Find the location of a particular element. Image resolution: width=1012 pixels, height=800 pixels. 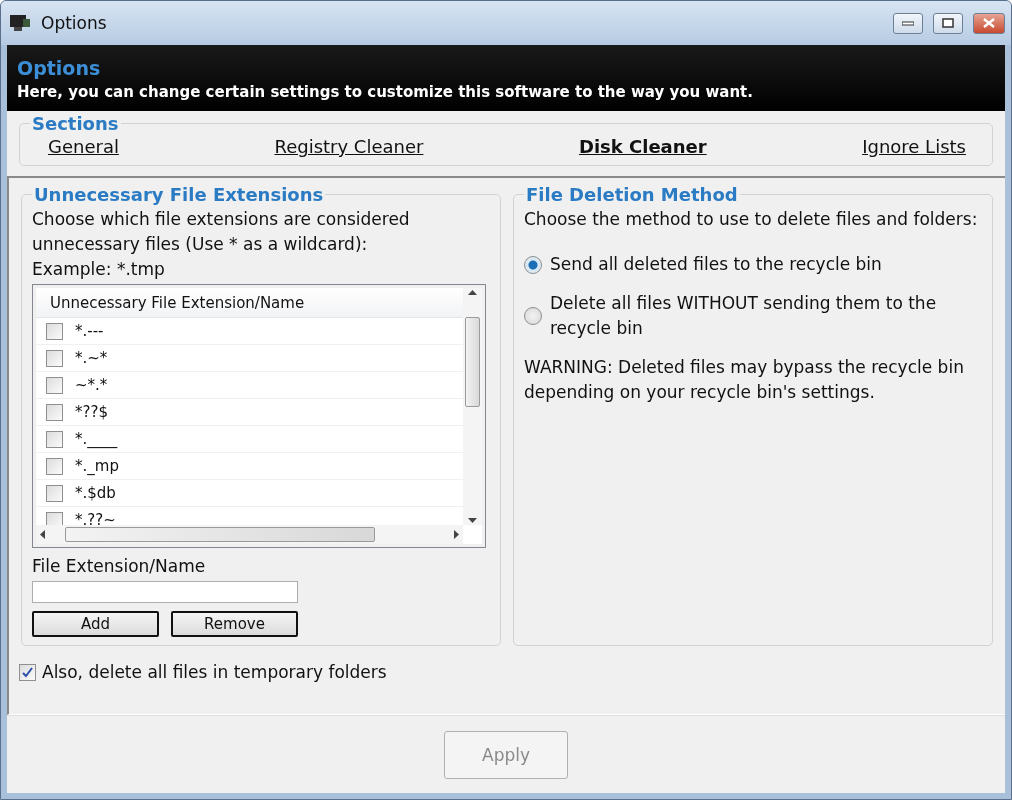

extension-text: *.____ is located at coordinates (96, 439).